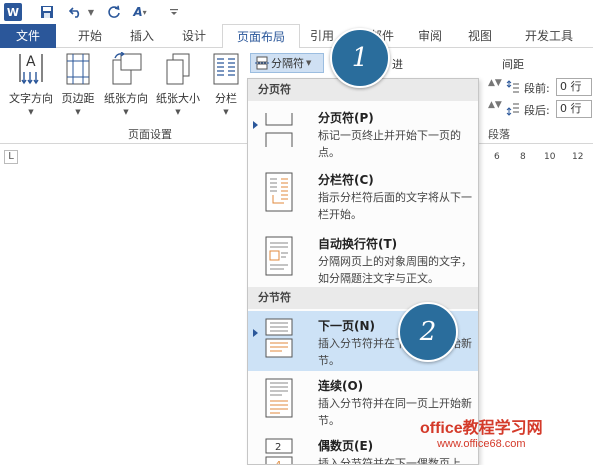 This screenshot has width=593, height=465. I want to click on before-spacing-field: 0 行, so click(574, 87).